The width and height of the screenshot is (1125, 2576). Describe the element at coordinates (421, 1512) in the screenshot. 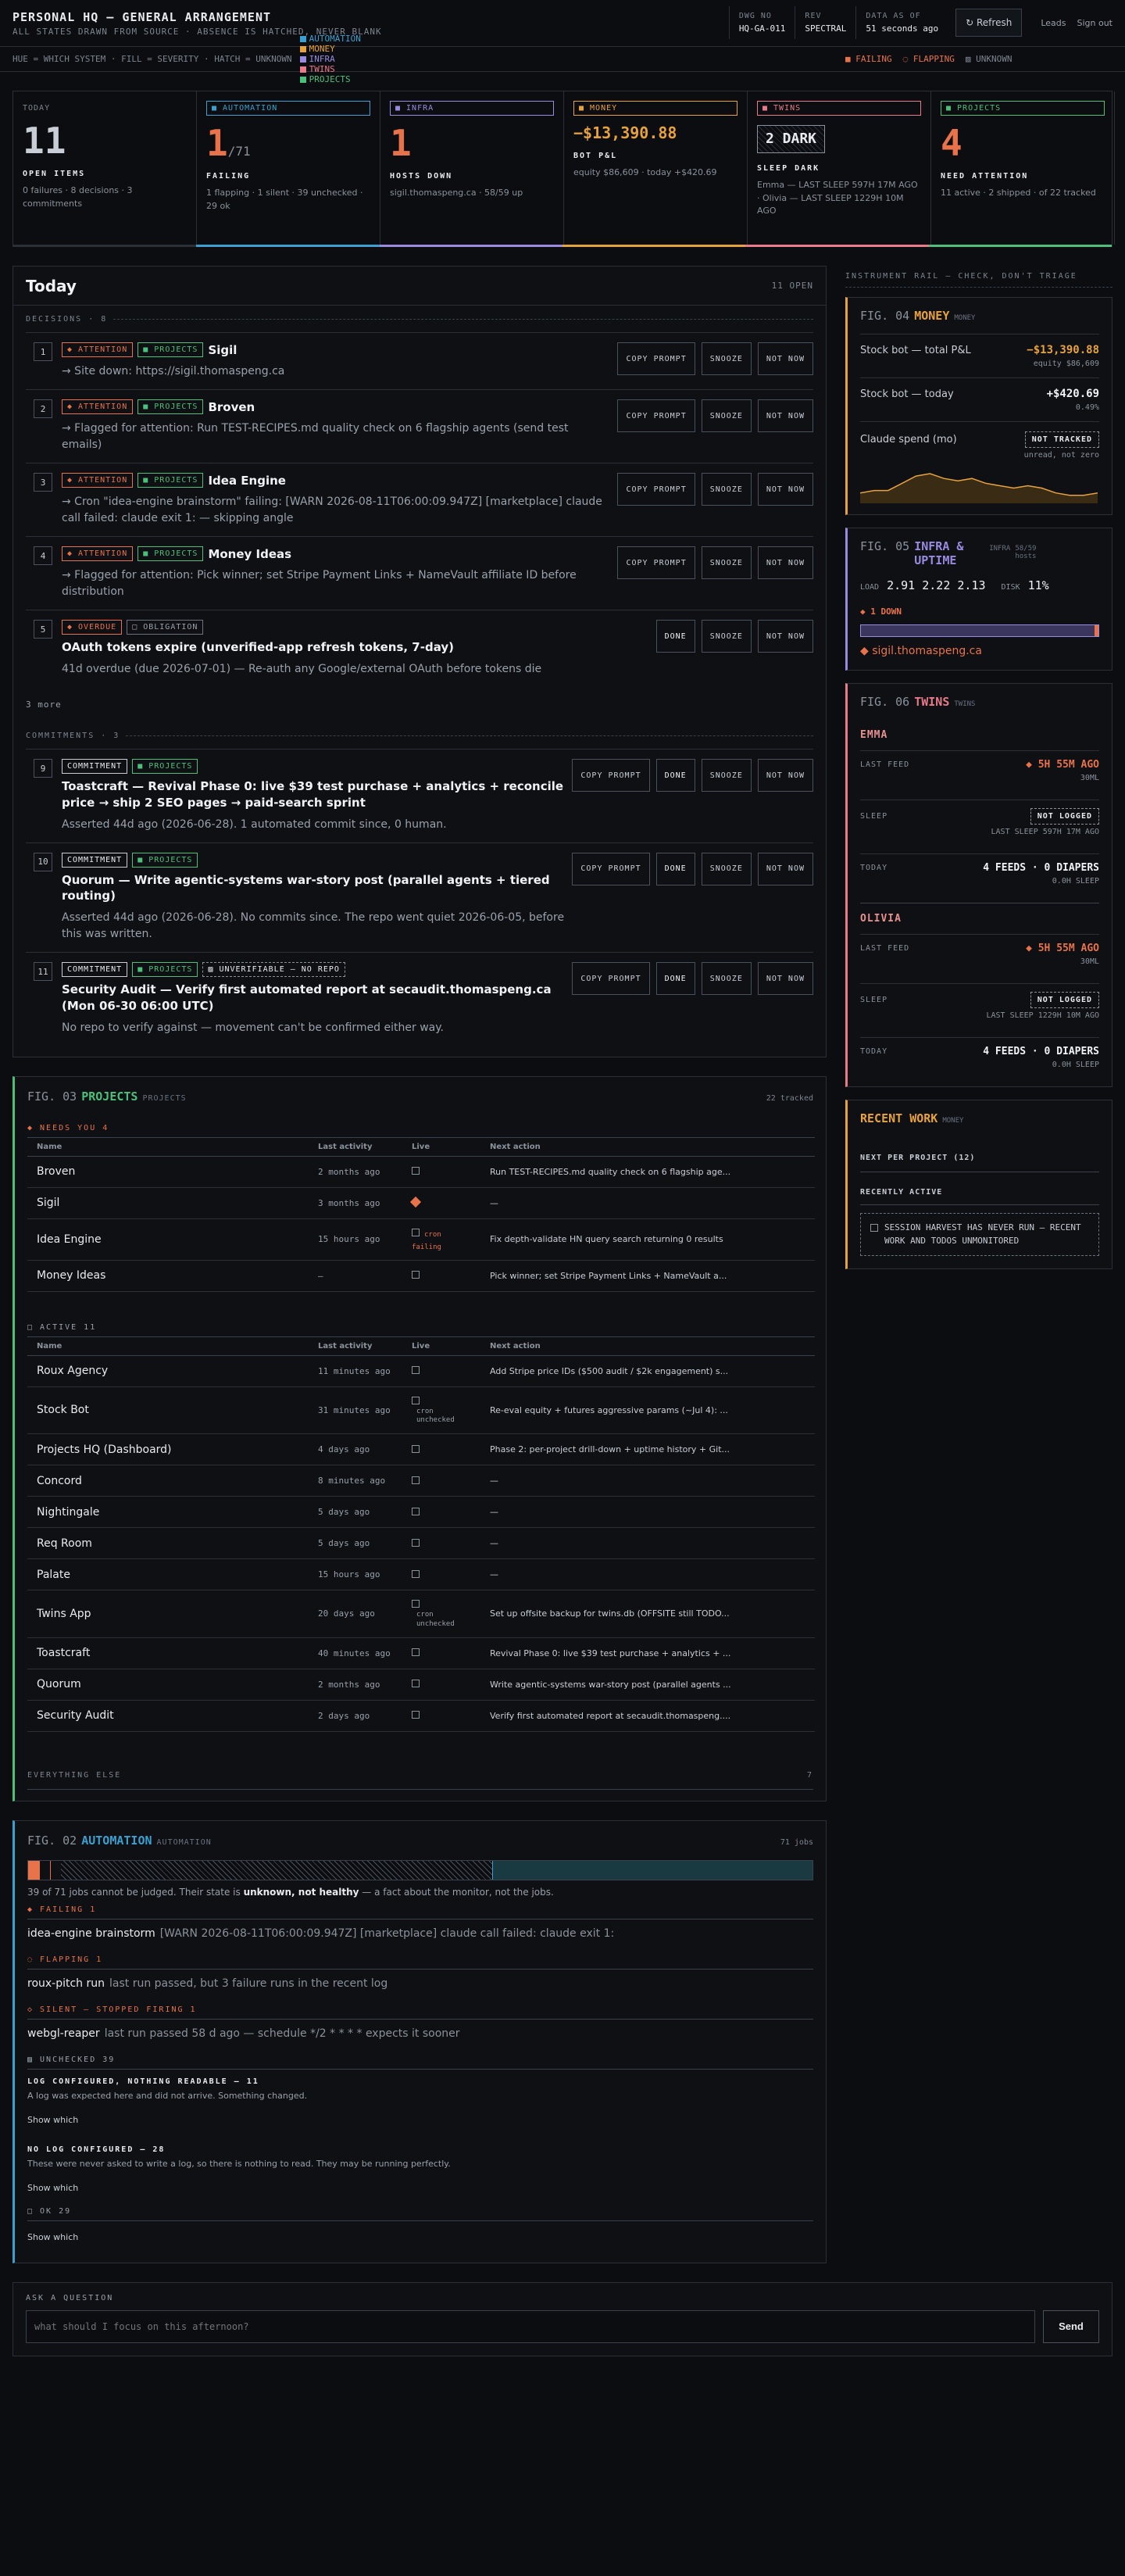

I see `project-row: Nightingale 5 days ago —` at that location.